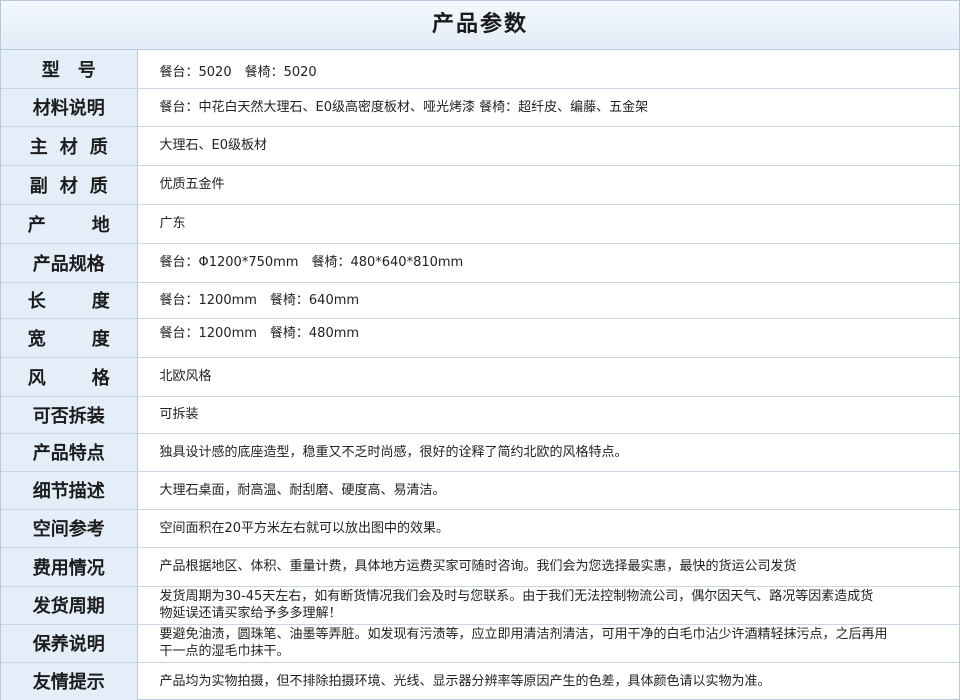  I want to click on row-value: 北欧风格, so click(548, 377).